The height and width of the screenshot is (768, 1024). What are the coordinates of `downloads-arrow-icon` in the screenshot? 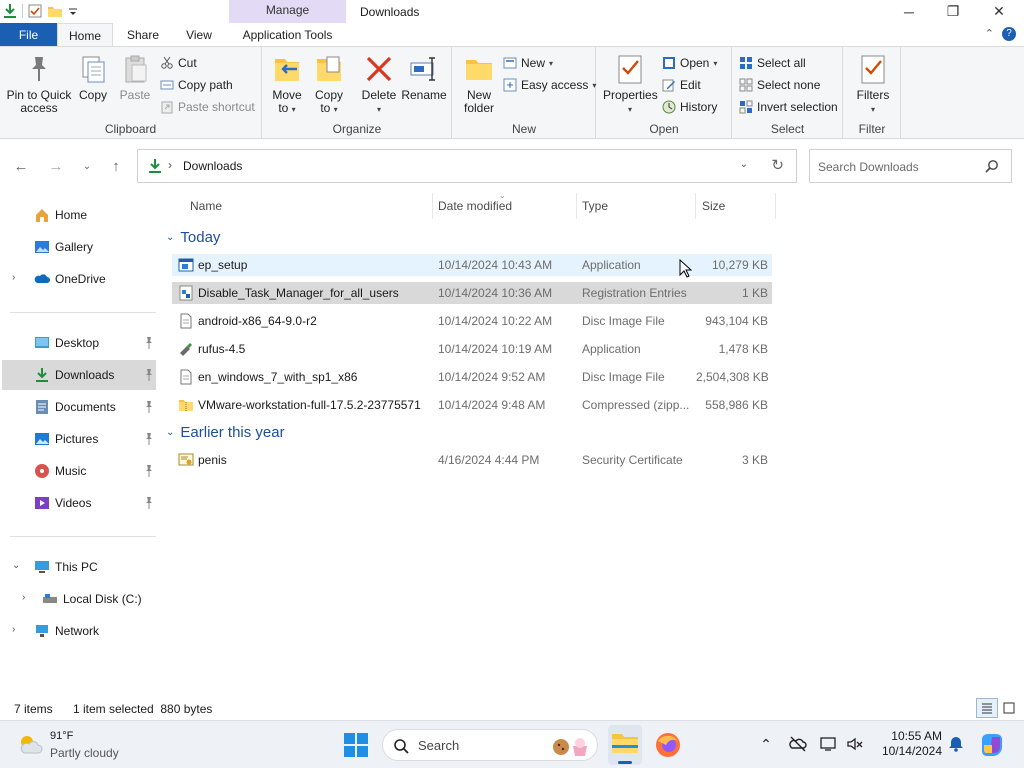 It's located at (10, 11).